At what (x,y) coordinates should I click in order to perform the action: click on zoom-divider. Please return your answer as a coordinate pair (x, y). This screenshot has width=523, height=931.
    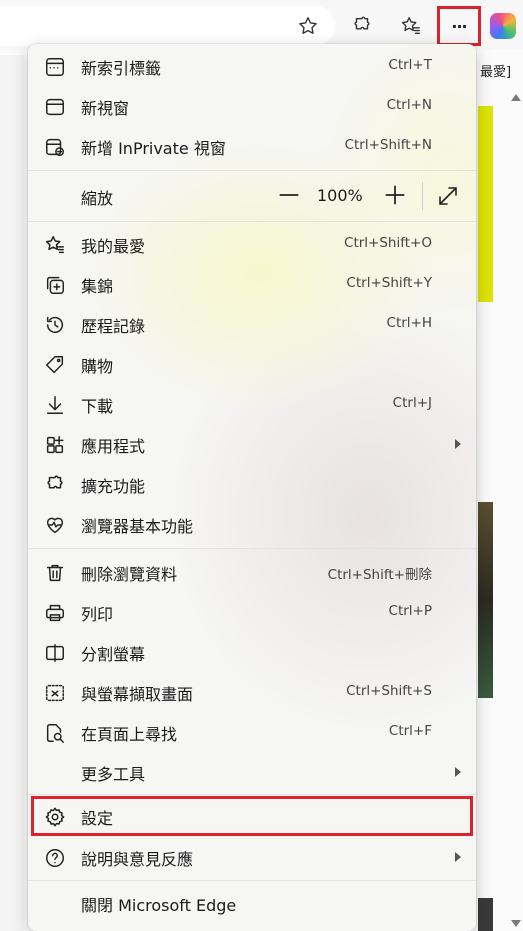
    Looking at the image, I should click on (422, 196).